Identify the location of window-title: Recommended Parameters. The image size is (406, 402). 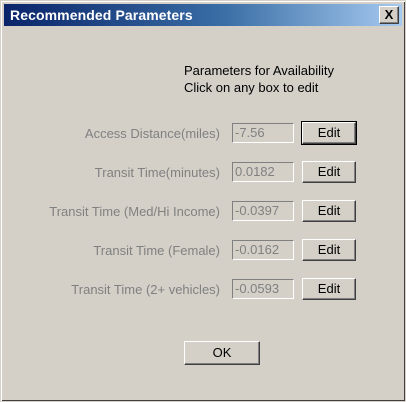
(101, 15).